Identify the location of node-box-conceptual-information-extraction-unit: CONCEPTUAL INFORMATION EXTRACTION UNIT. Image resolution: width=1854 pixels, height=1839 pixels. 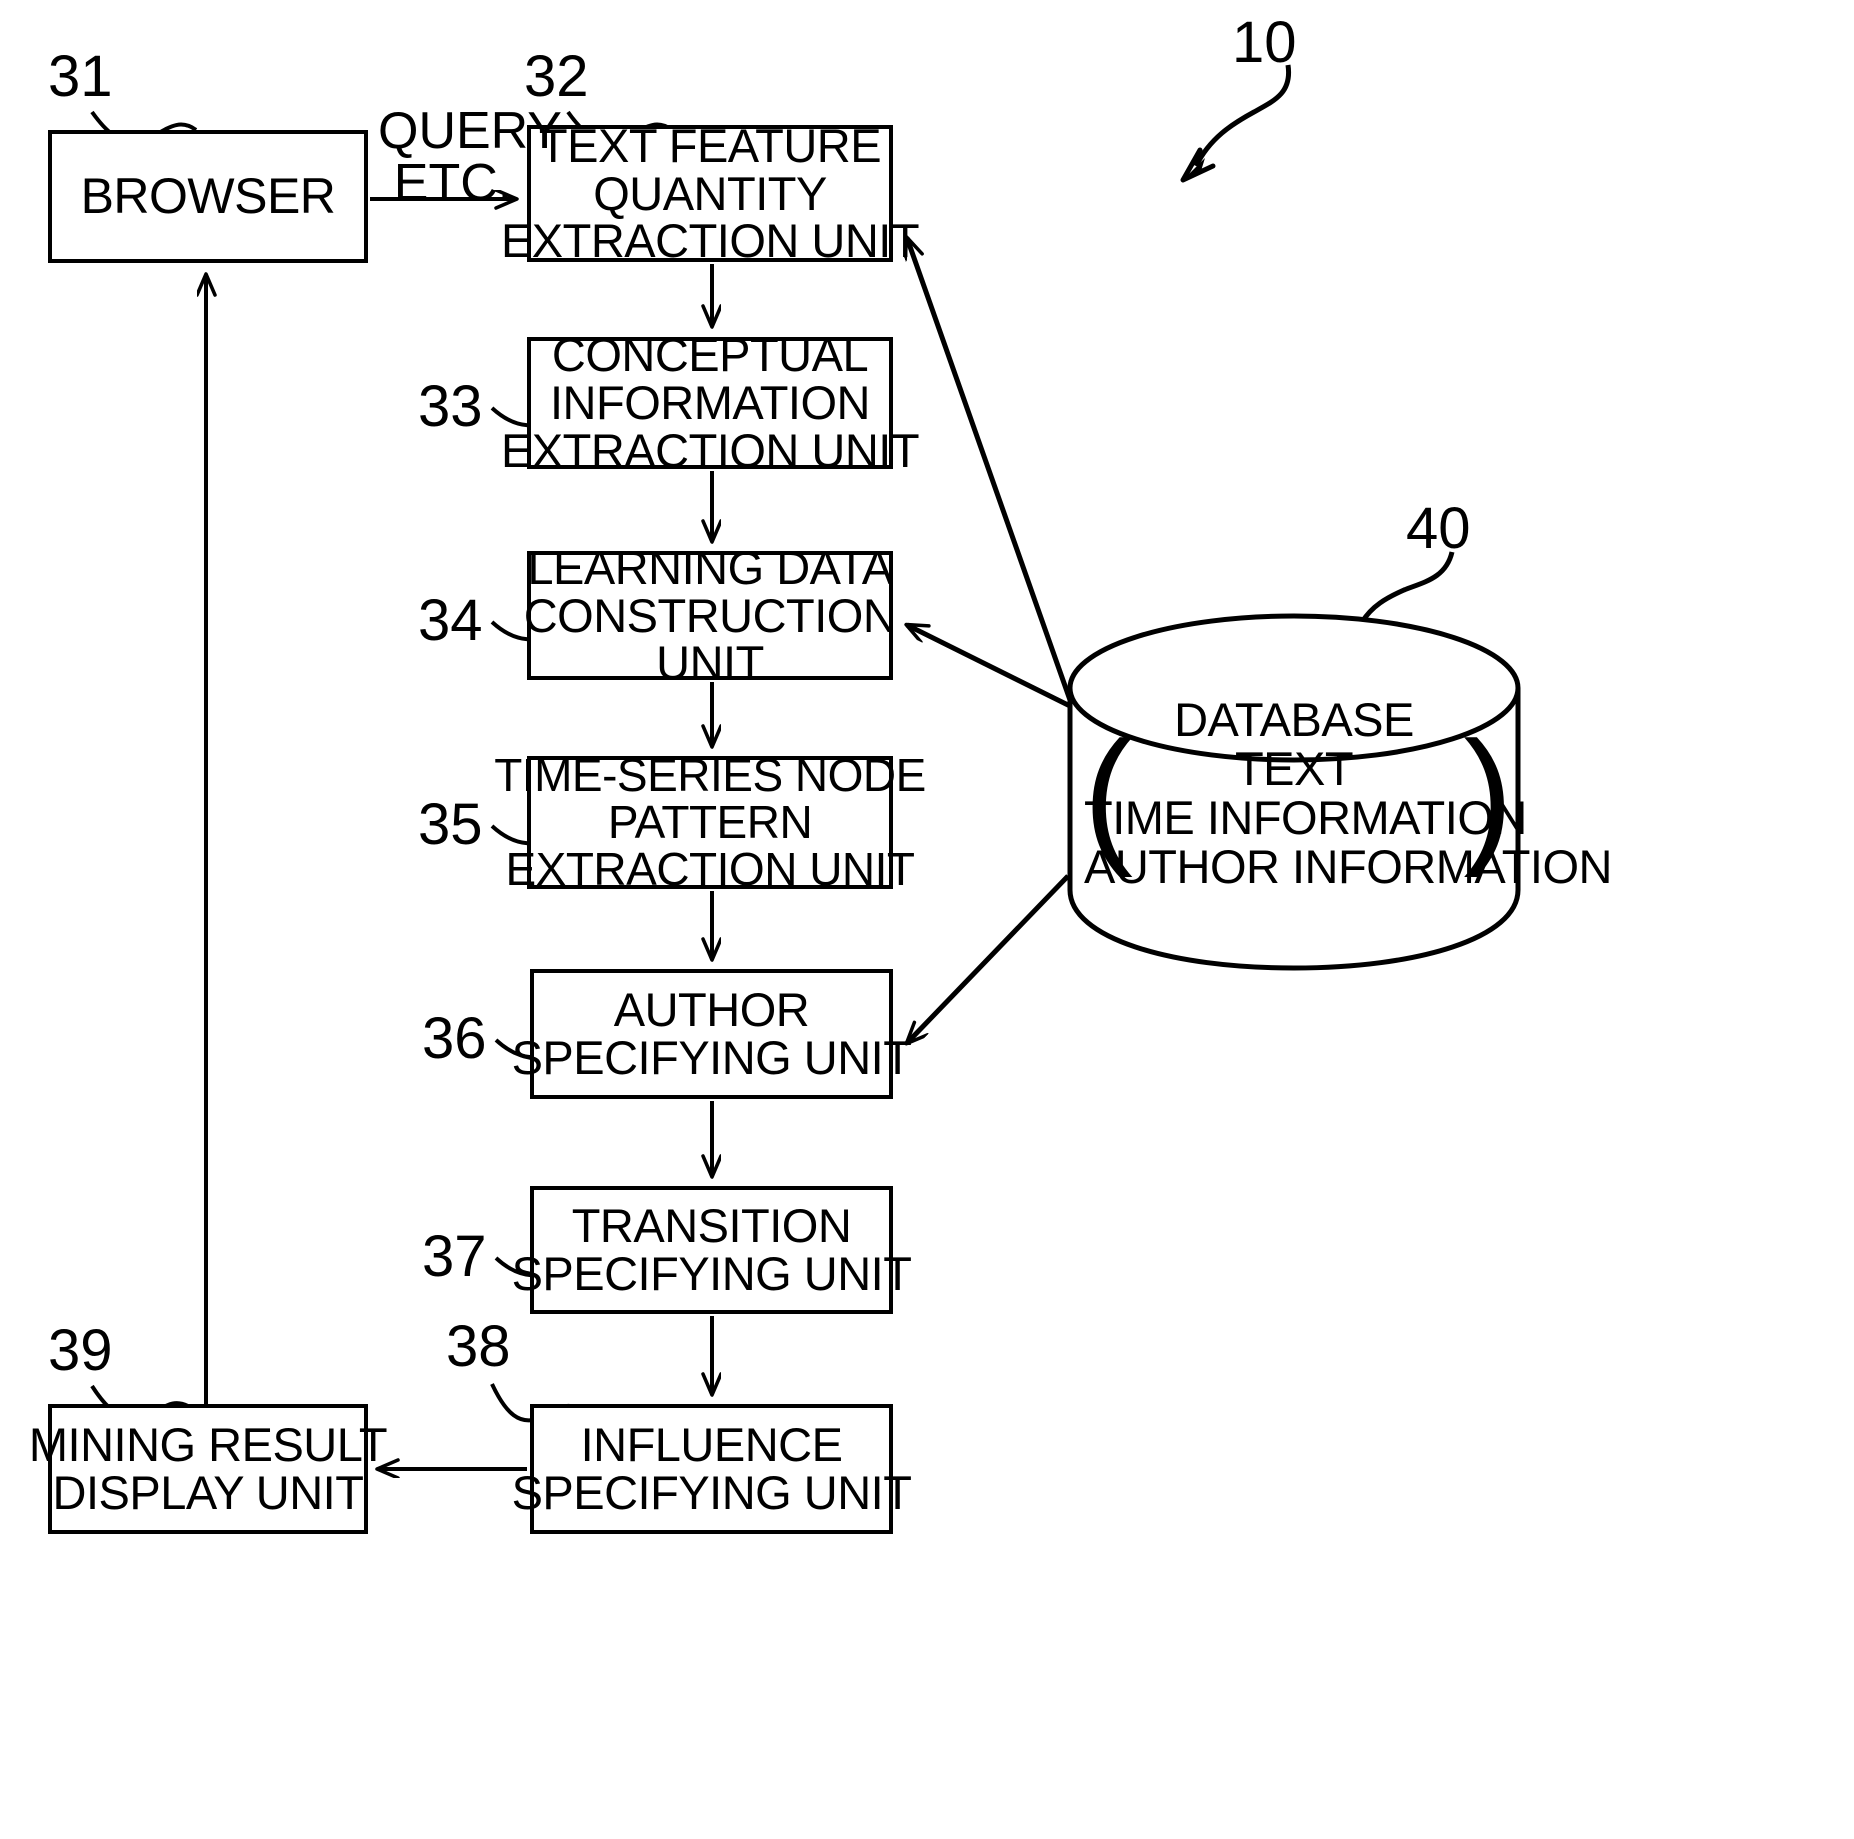
(710, 403).